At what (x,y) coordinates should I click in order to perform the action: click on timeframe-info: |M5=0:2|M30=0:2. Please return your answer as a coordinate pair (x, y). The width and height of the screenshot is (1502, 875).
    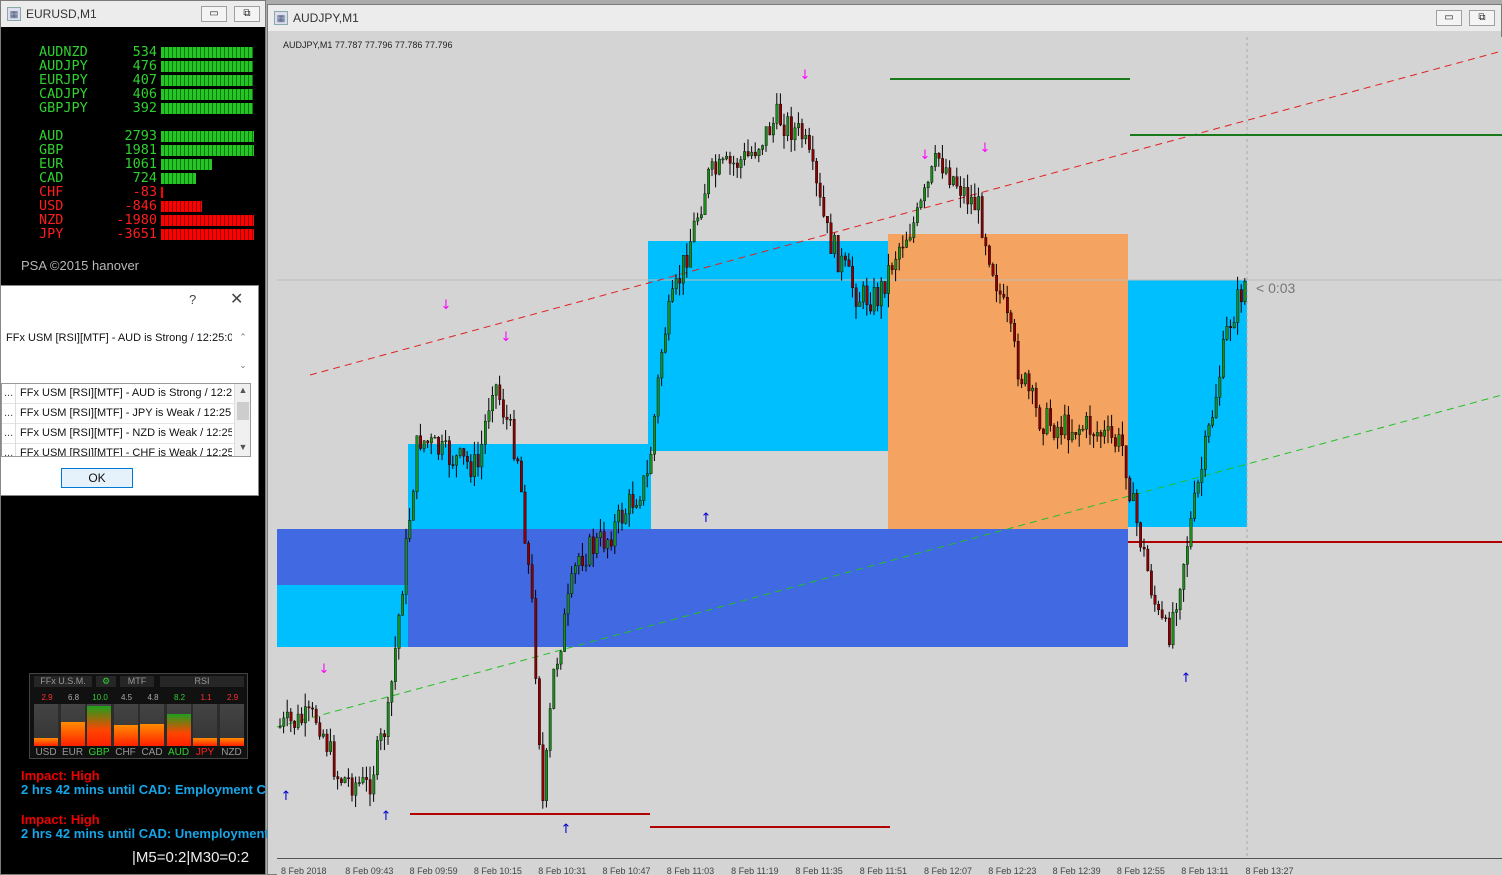
    Looking at the image, I should click on (191, 857).